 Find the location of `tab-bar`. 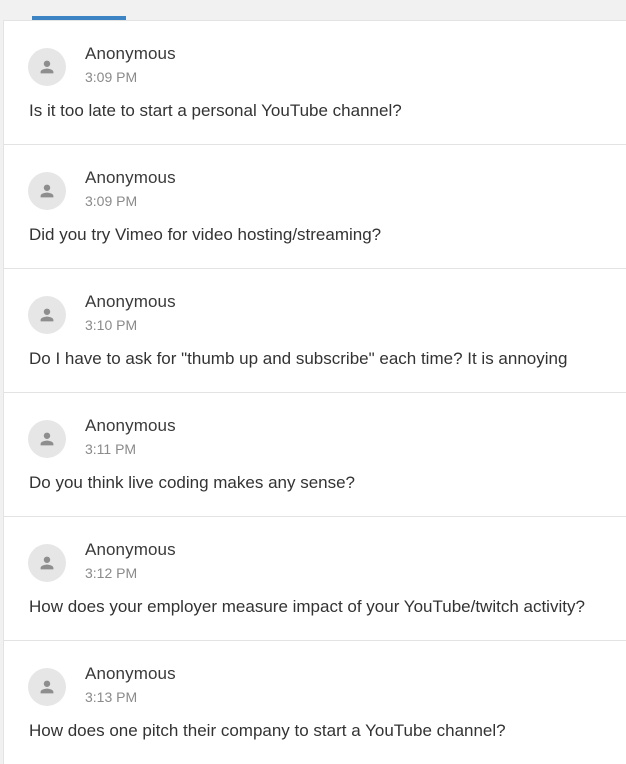

tab-bar is located at coordinates (313, 10).